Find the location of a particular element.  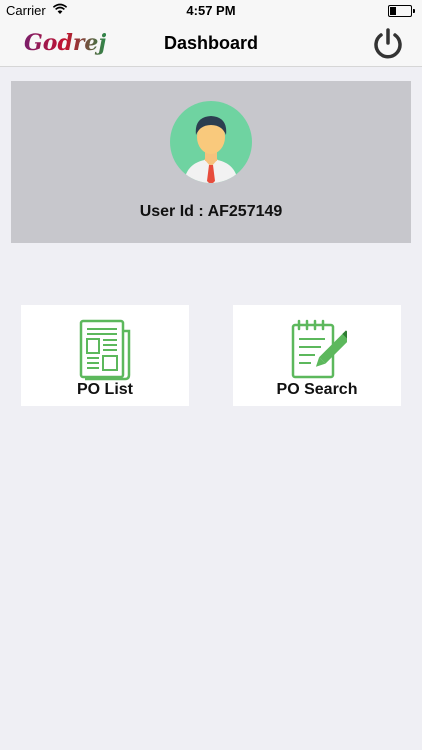

po-search-button: PO Search is located at coordinates (317, 355).